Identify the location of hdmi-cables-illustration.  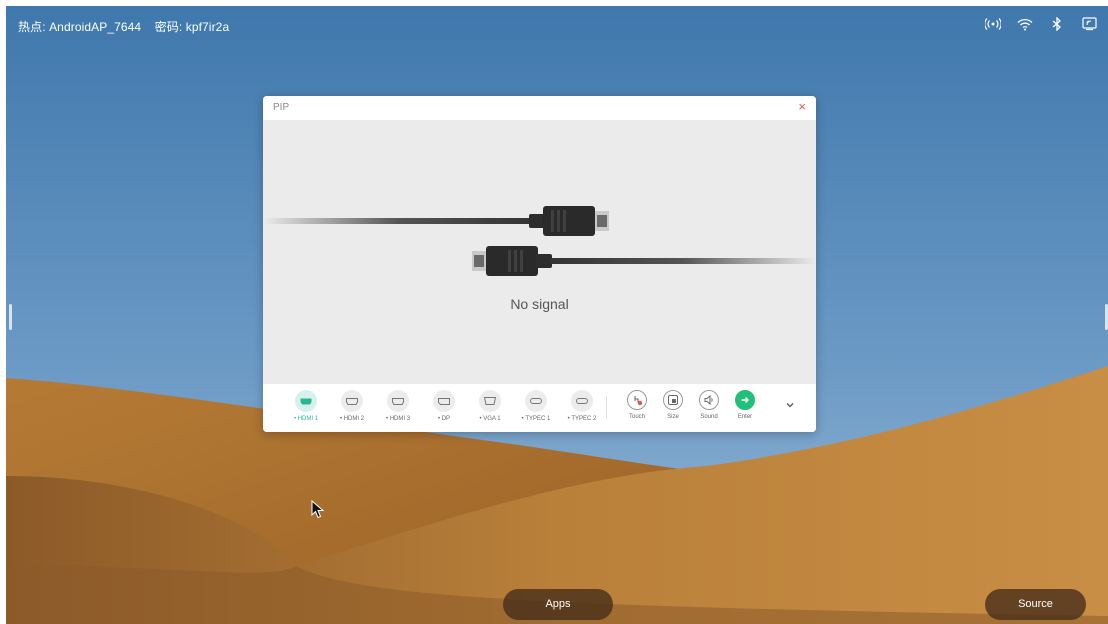
(539, 241).